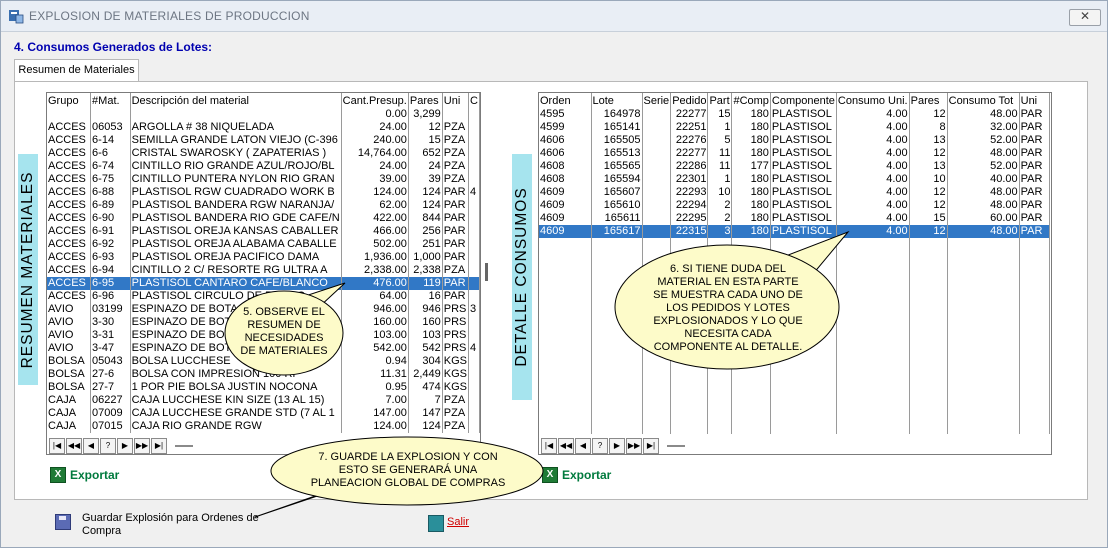 This screenshot has width=1108, height=548. What do you see at coordinates (565, 166) in the screenshot?
I see `table-cell: 4608` at bounding box center [565, 166].